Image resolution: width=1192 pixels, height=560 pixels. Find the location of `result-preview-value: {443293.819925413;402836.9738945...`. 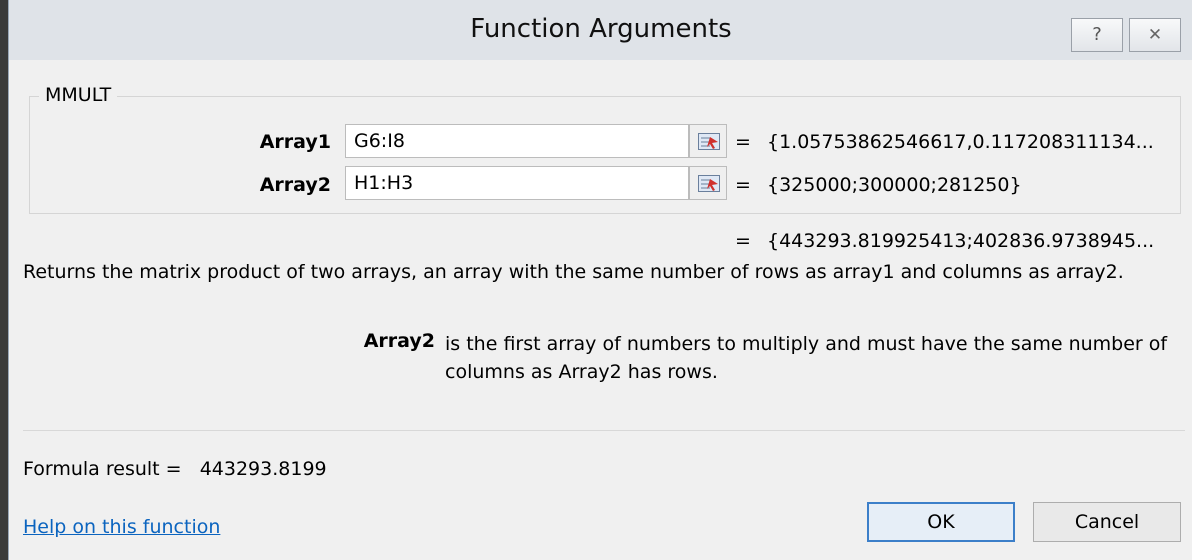

result-preview-value: {443293.819925413;402836.9738945... is located at coordinates (961, 241).